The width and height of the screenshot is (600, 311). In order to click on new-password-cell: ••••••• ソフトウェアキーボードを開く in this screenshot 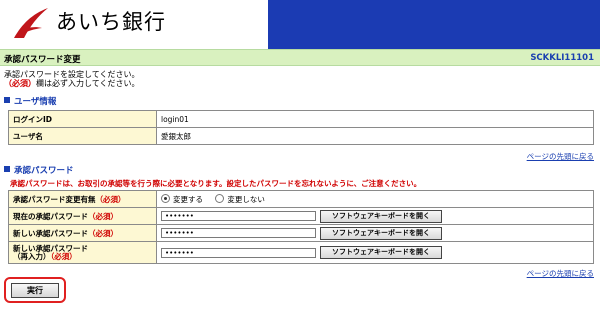, I will do `click(375, 233)`.